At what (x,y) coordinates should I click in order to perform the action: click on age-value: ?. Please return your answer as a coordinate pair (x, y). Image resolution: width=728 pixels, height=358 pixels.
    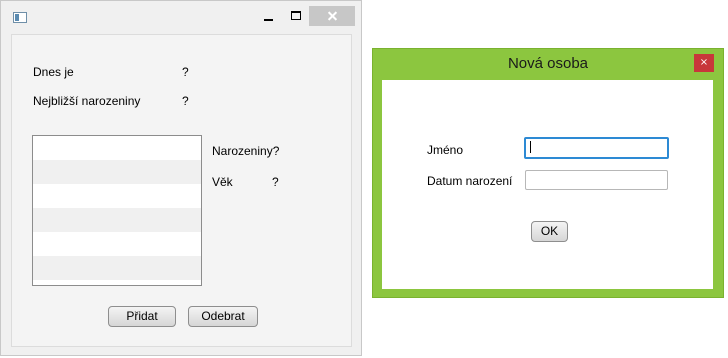
    Looking at the image, I should click on (275, 182).